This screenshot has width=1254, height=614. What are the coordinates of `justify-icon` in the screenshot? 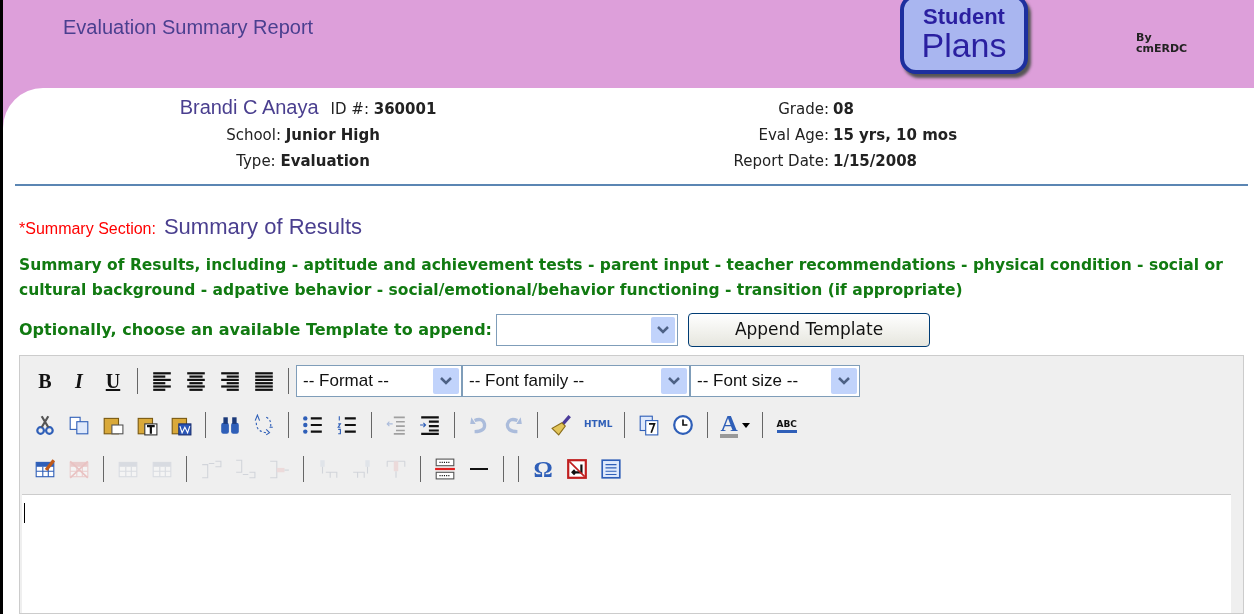 It's located at (264, 381).